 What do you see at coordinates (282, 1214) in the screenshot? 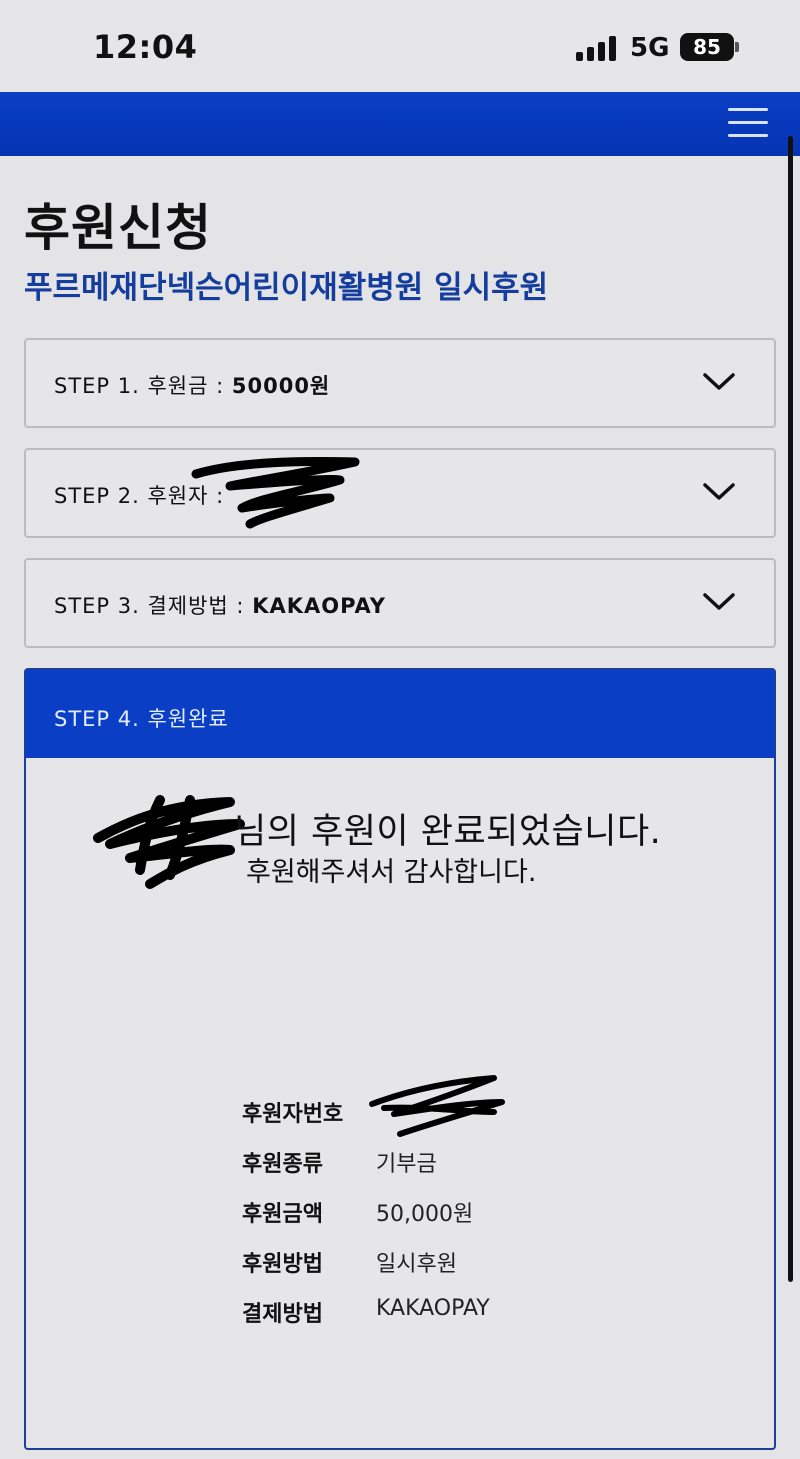
I see `detail-key: 후원금액` at bounding box center [282, 1214].